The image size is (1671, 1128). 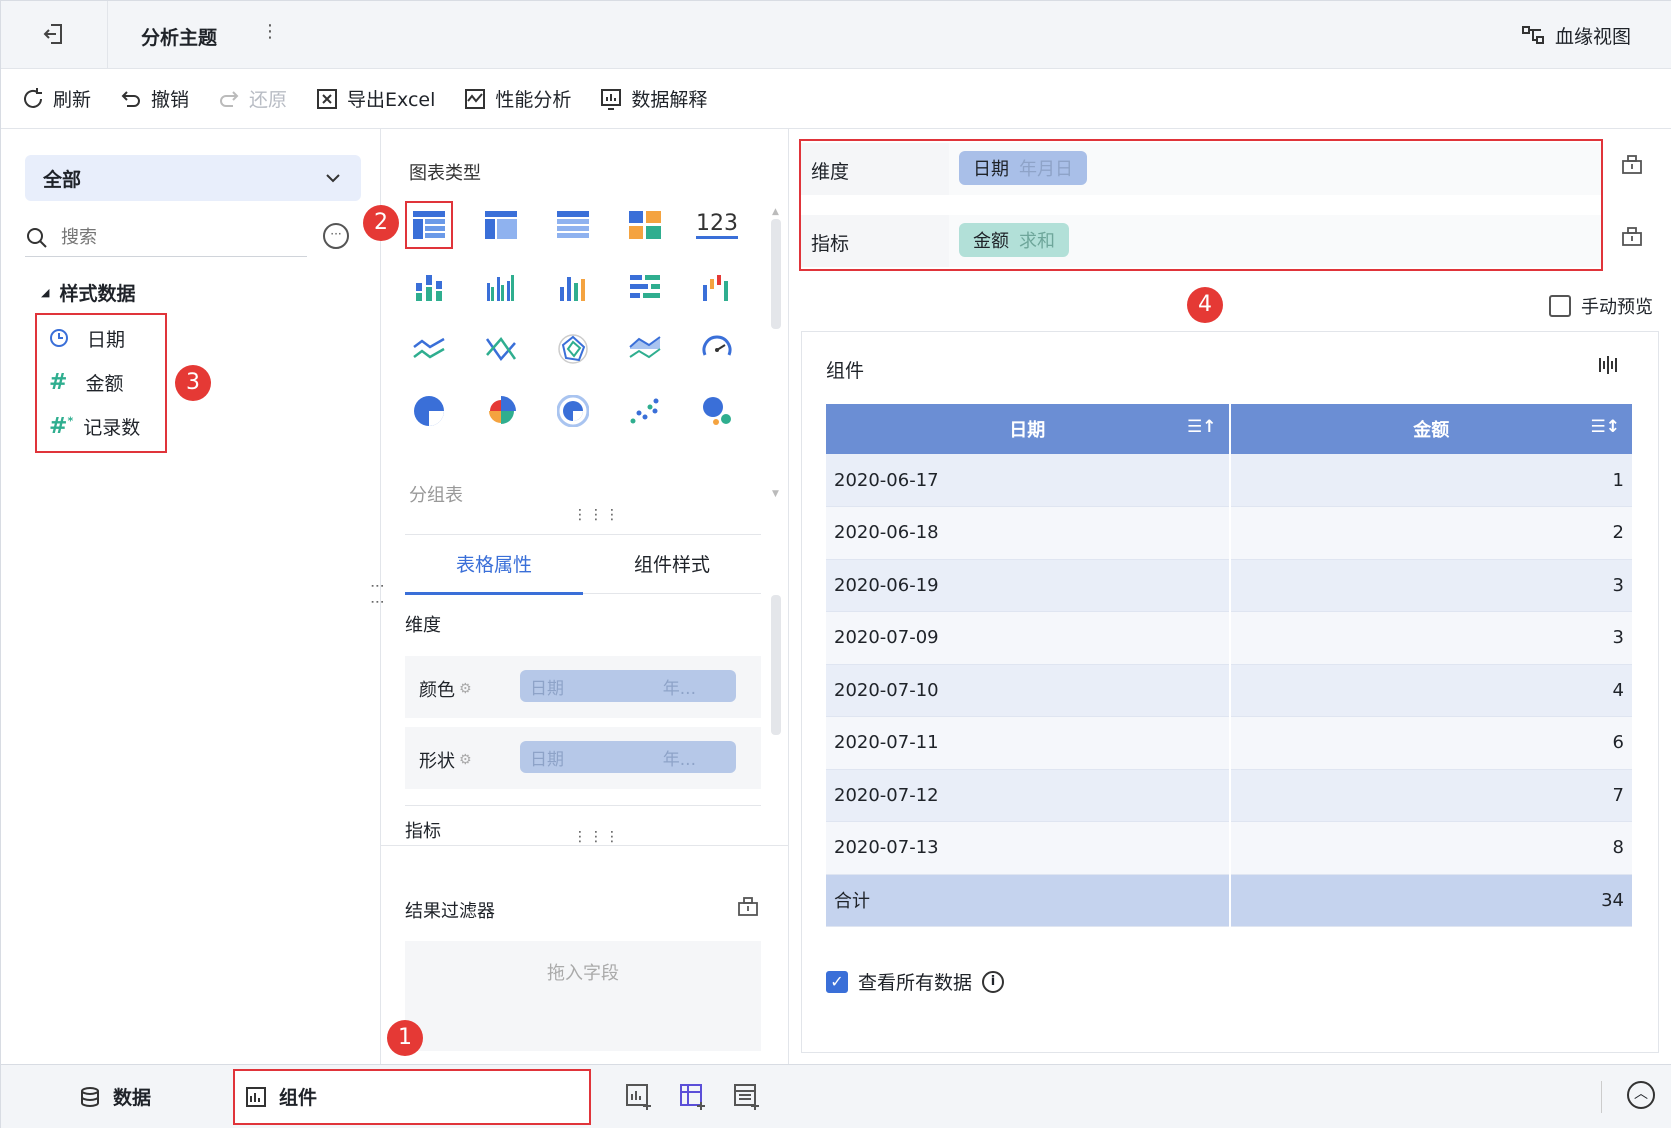 I want to click on filter-drop-zone: 拖入字段, so click(x=583, y=996).